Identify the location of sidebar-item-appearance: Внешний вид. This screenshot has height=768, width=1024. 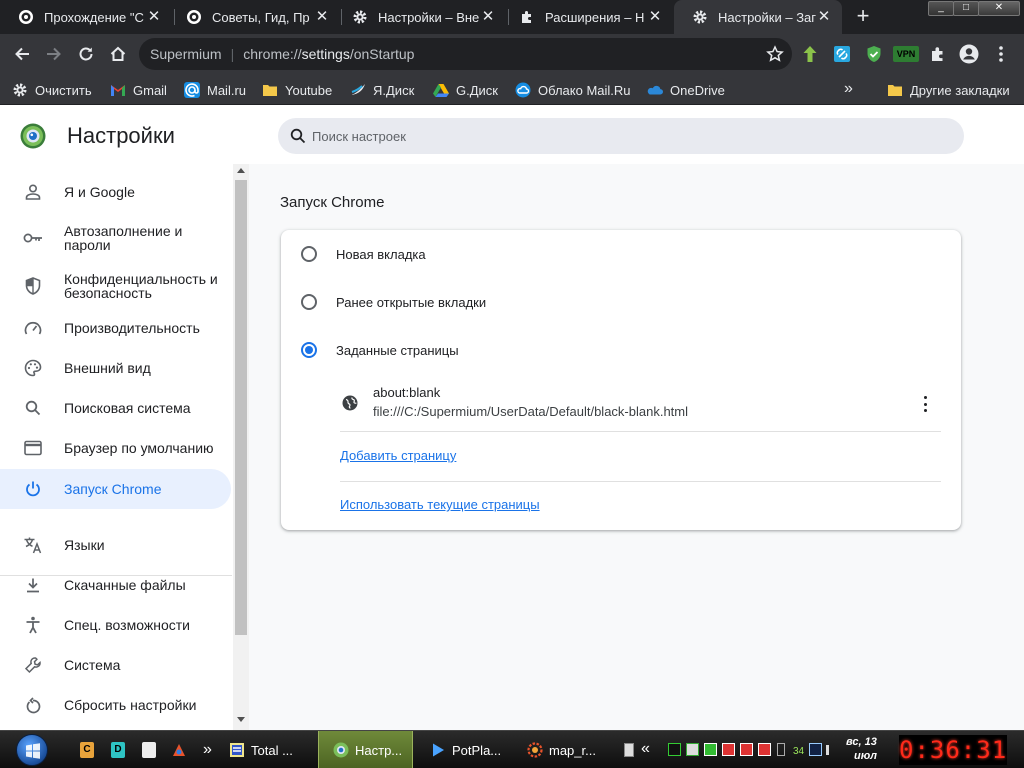
(115, 368).